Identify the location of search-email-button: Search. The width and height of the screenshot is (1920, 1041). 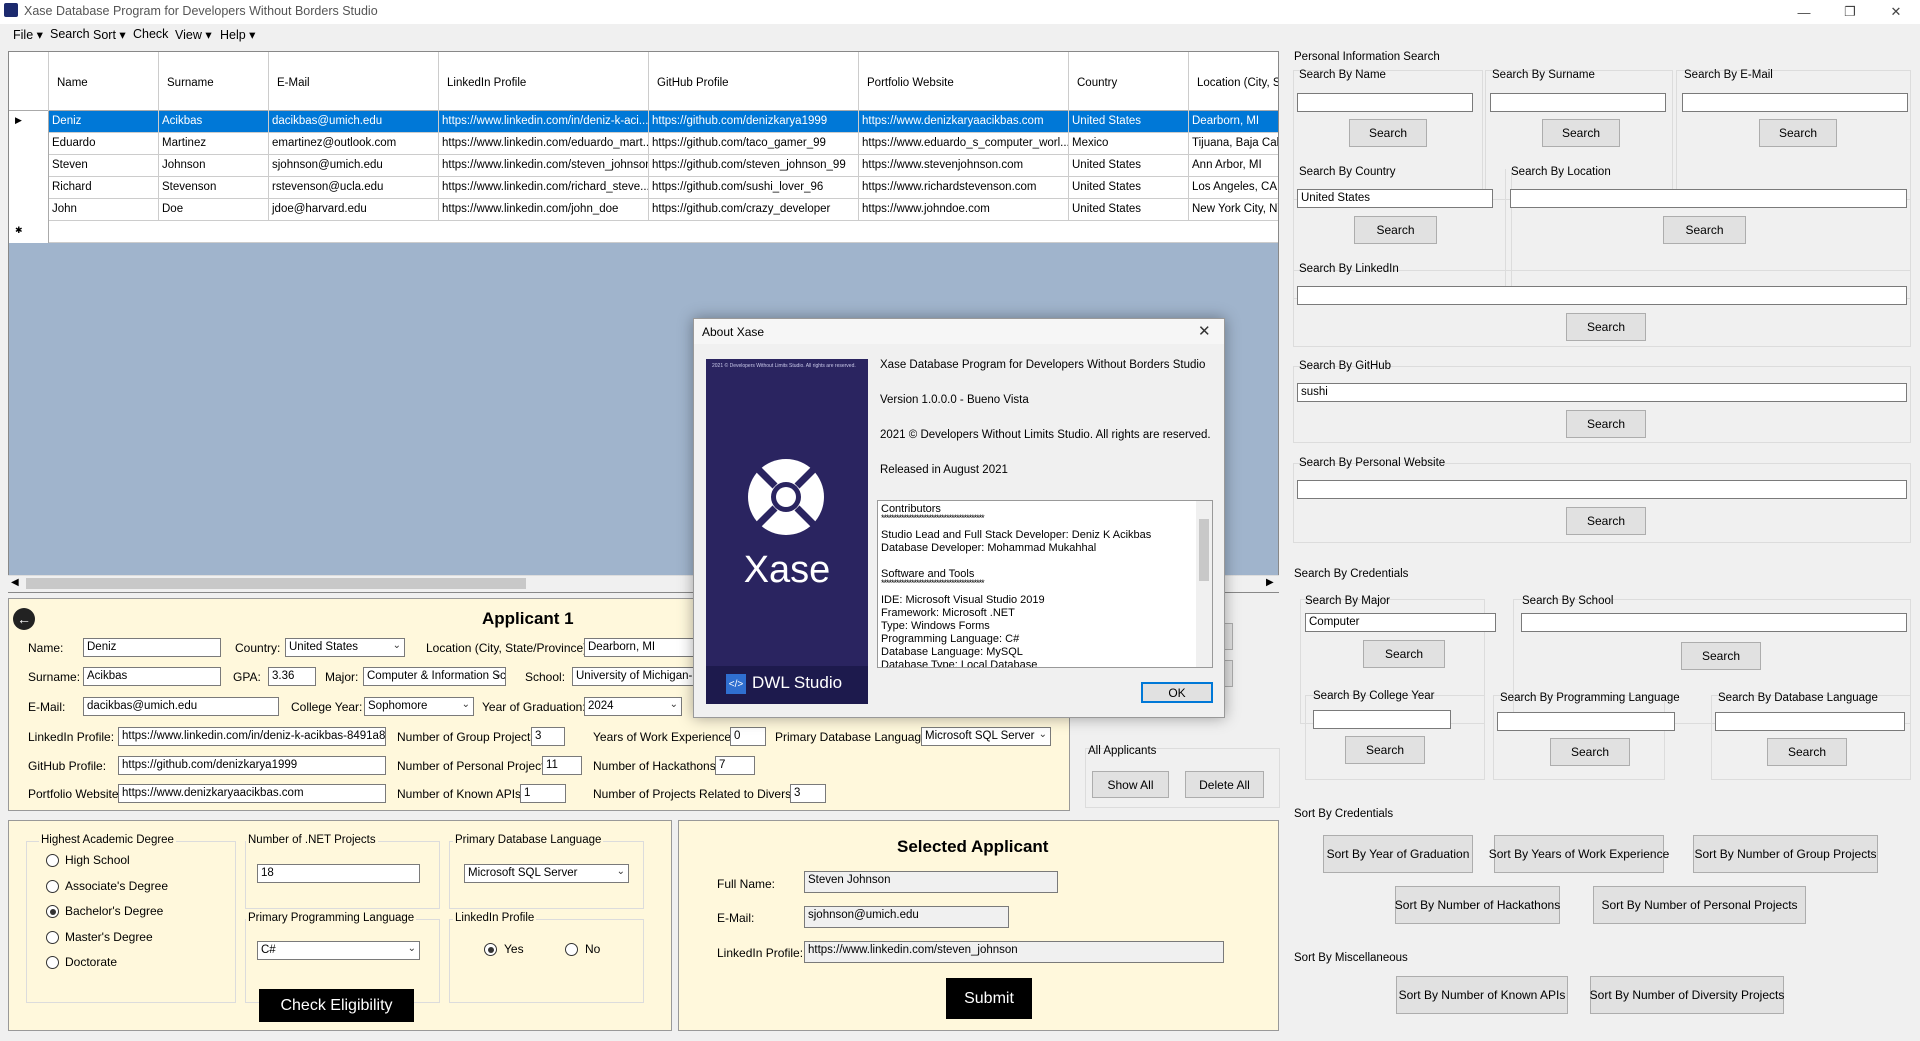
(1798, 133).